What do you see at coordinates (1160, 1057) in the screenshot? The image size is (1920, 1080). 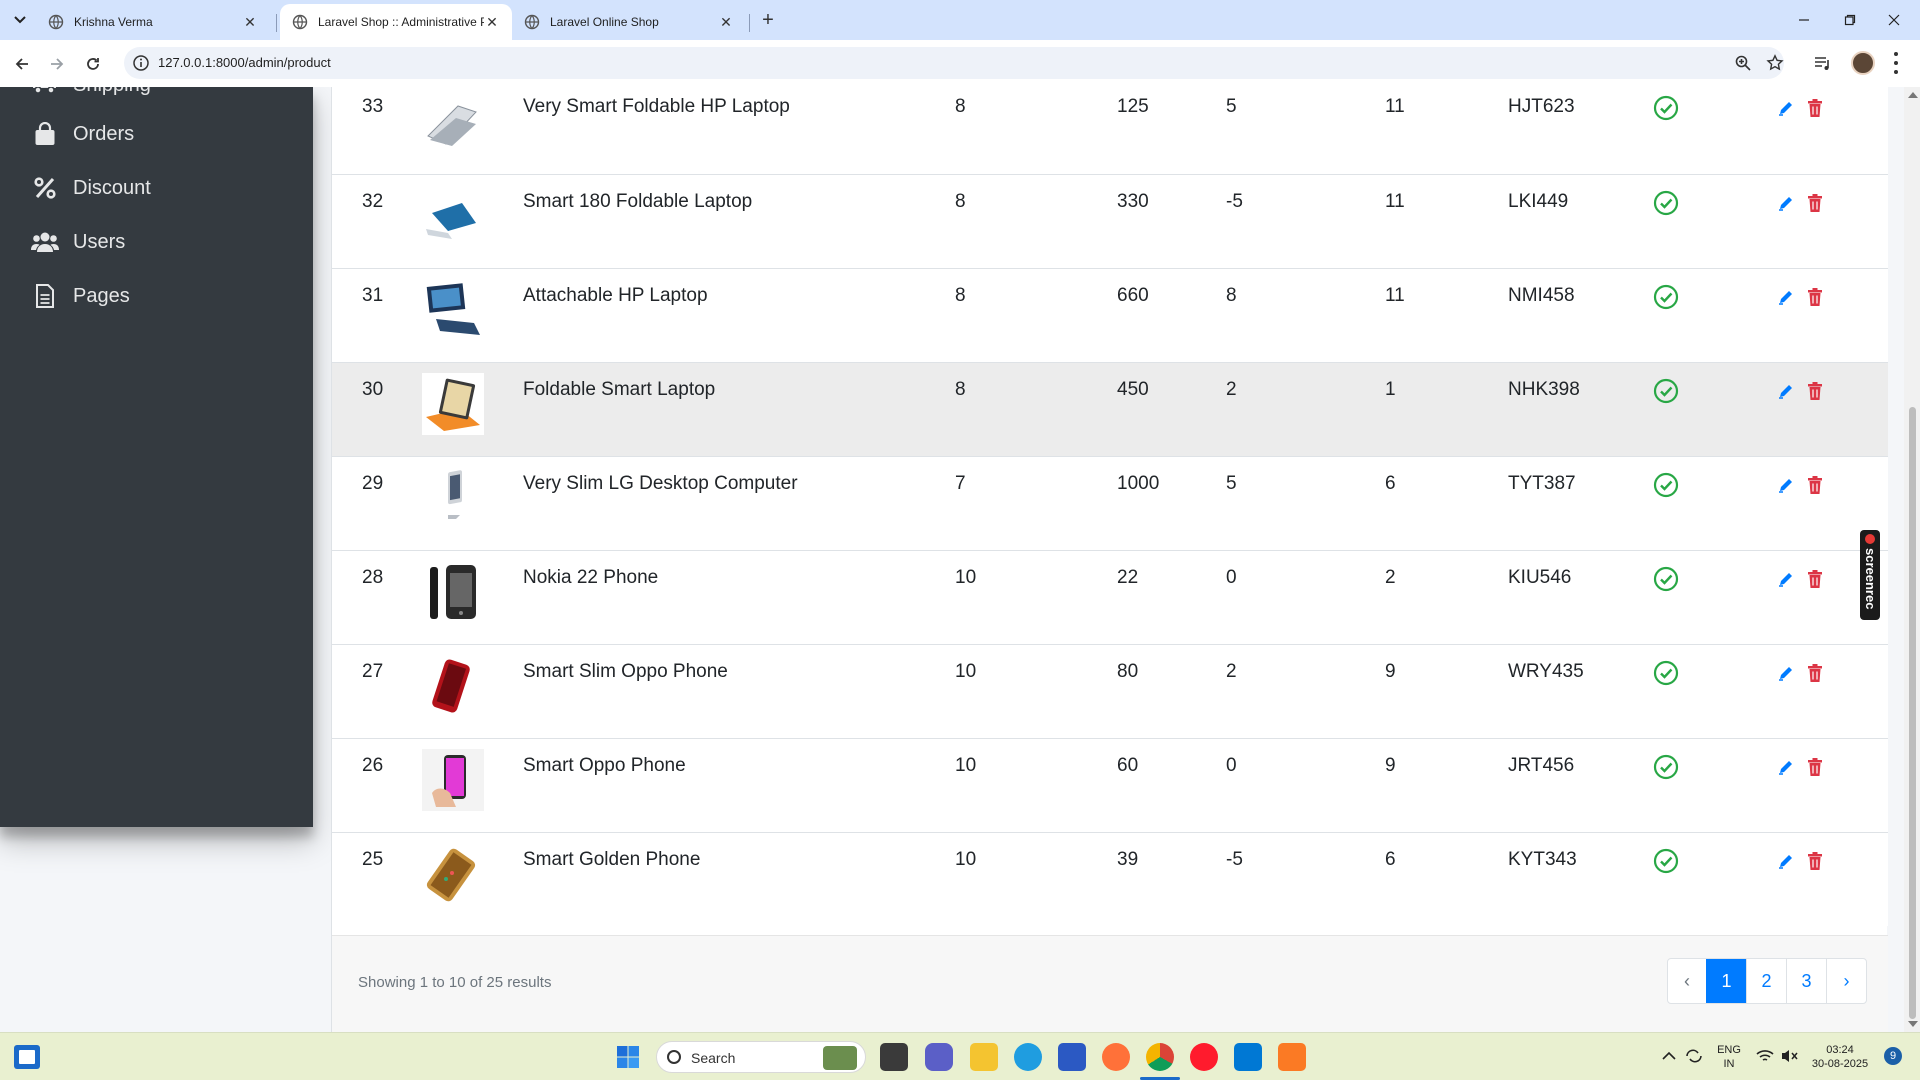 I see `chrome-icon` at bounding box center [1160, 1057].